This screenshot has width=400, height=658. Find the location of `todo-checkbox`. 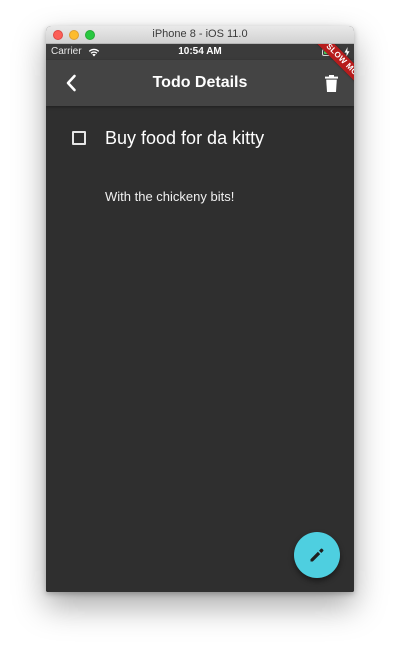

todo-checkbox is located at coordinates (79, 138).